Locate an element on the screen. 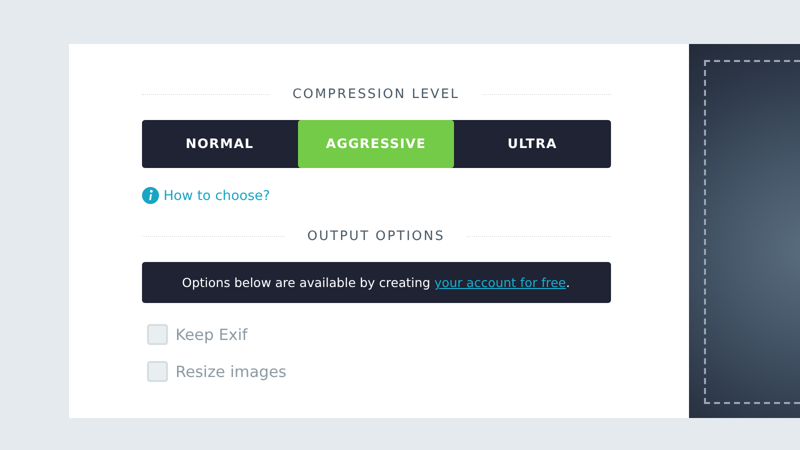 The height and width of the screenshot is (450, 800). section-heading: OUTPUT OPTIONS is located at coordinates (376, 236).